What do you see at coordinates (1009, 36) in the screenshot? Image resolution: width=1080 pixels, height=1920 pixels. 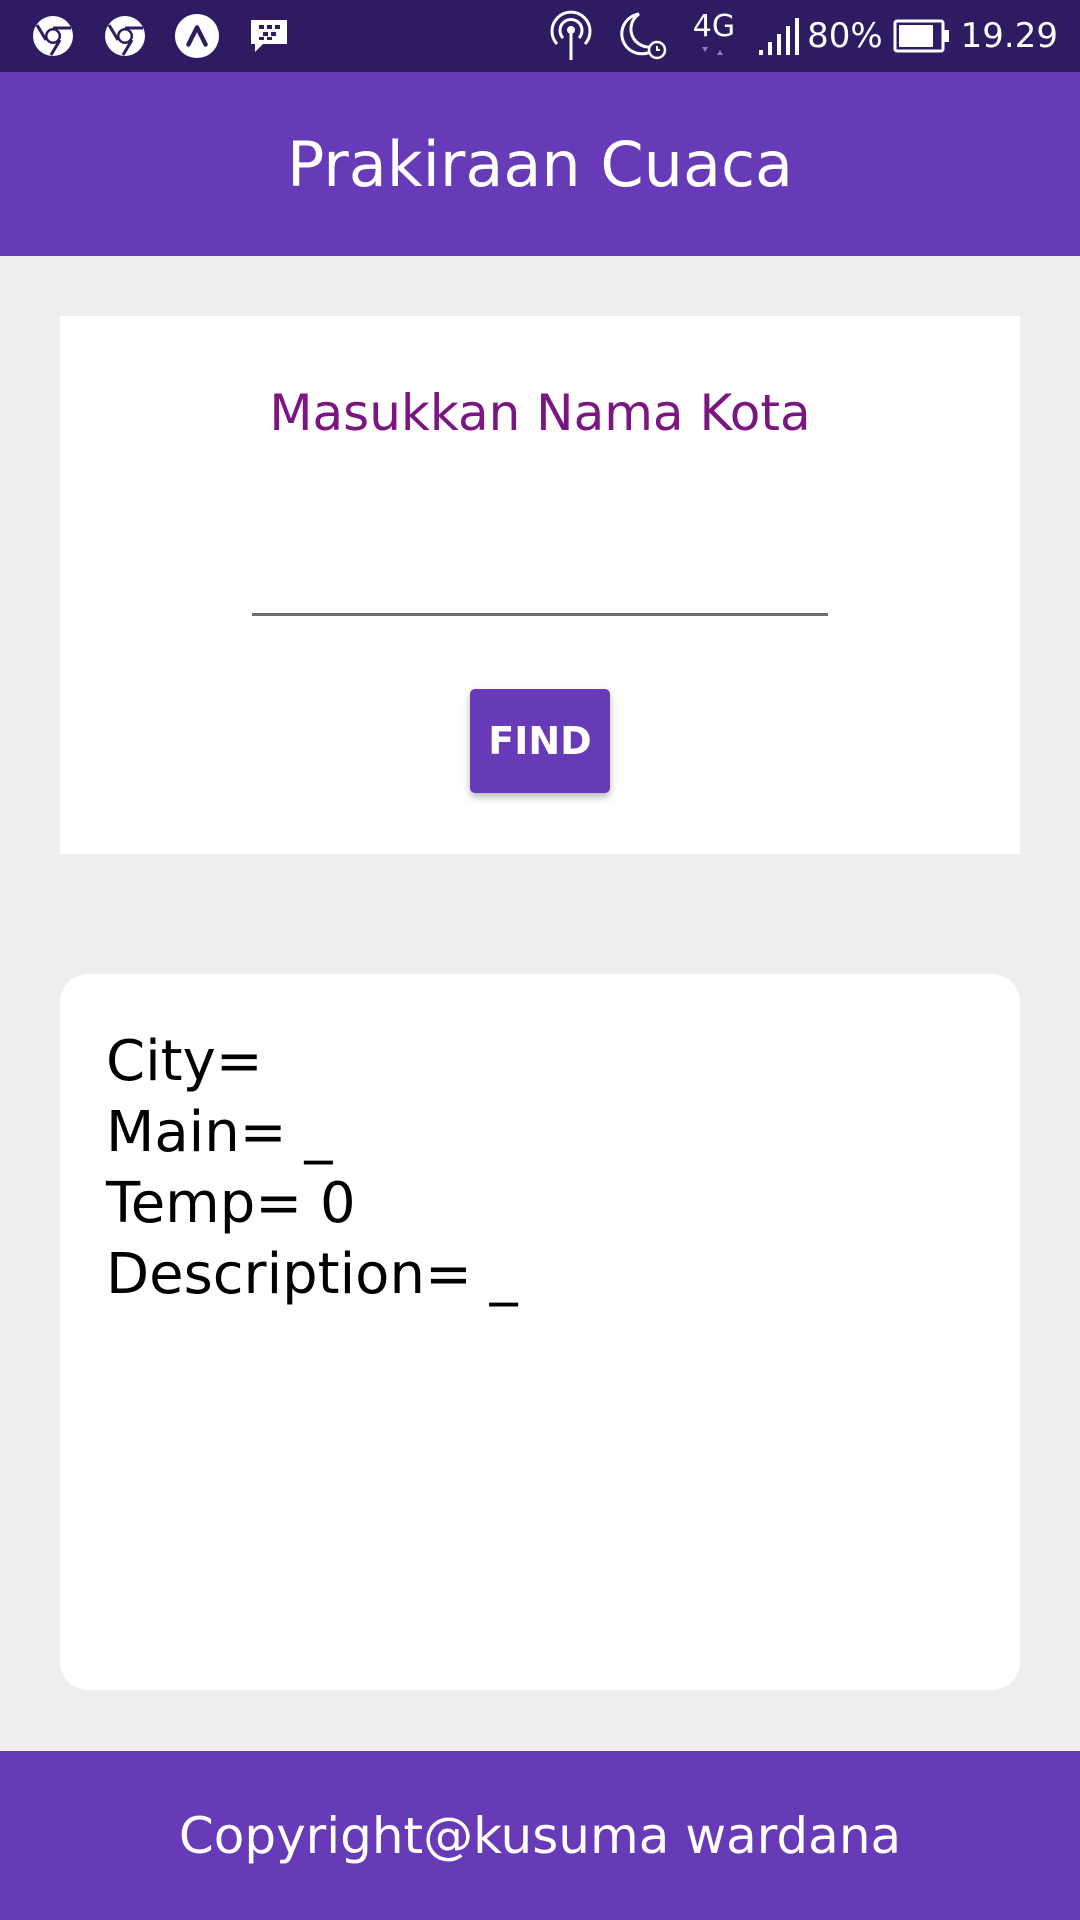 I see `clock: 19.29` at bounding box center [1009, 36].